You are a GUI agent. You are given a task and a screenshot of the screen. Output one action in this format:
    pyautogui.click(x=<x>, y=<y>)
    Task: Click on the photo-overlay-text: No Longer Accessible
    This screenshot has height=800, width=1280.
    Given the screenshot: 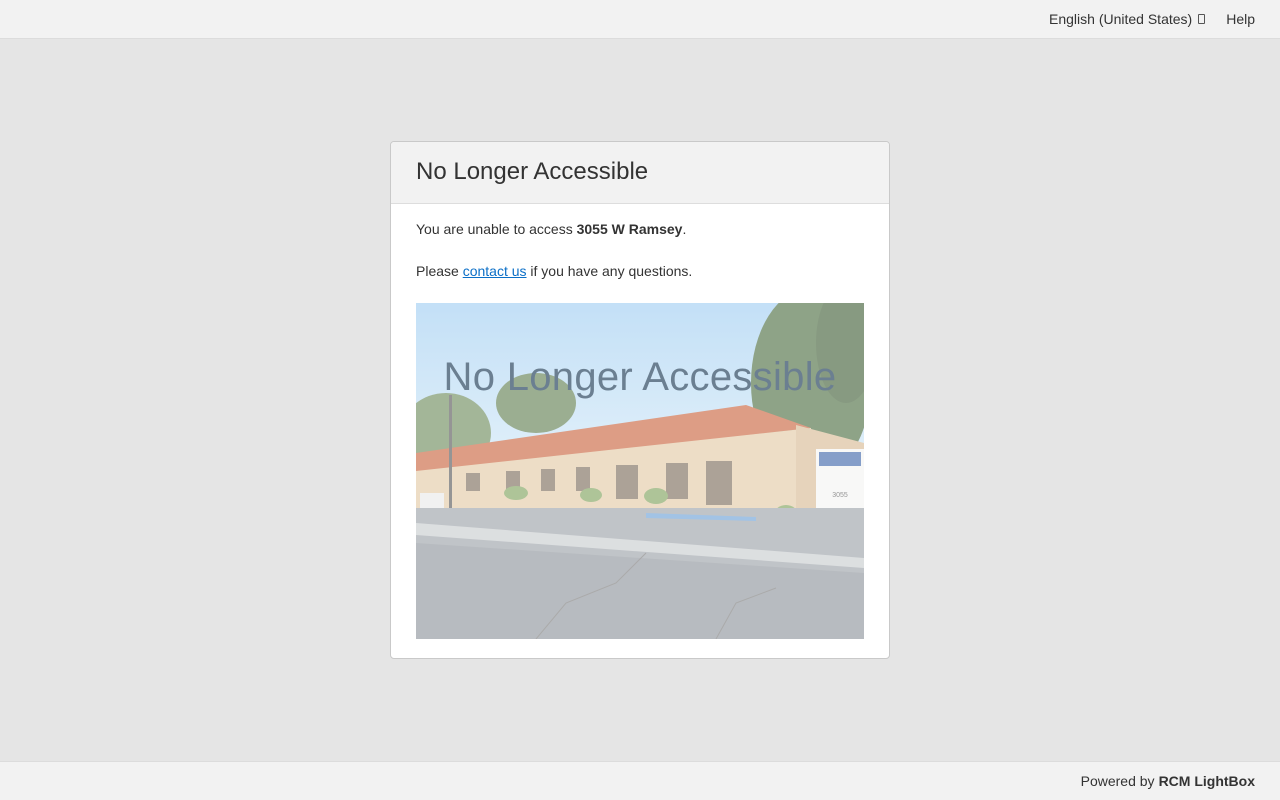 What is the action you would take?
    pyautogui.click(x=640, y=377)
    